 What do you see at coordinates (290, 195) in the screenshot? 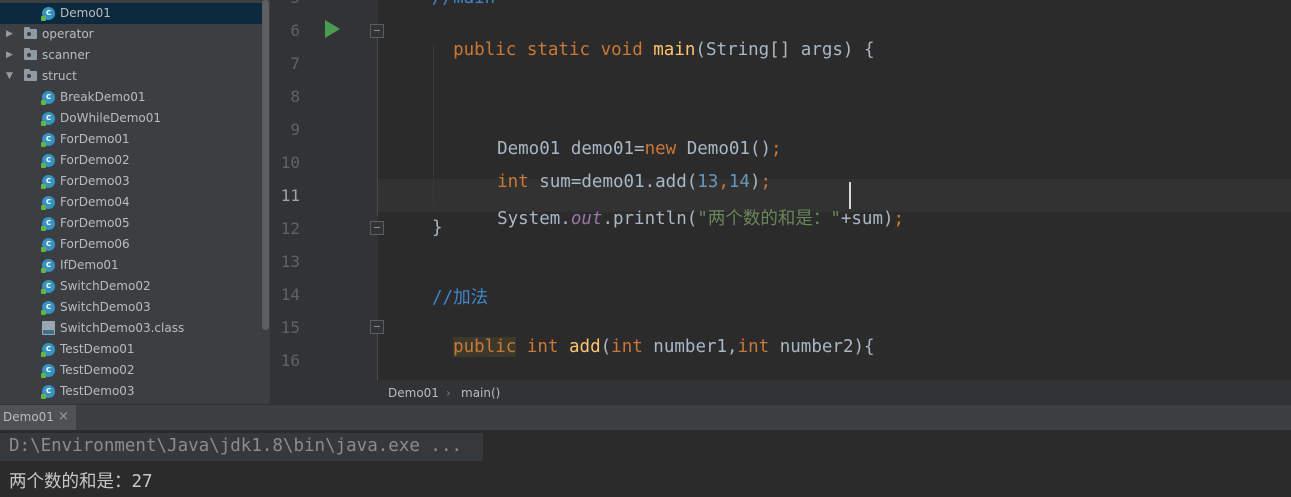
I see `line-number-current: 11` at bounding box center [290, 195].